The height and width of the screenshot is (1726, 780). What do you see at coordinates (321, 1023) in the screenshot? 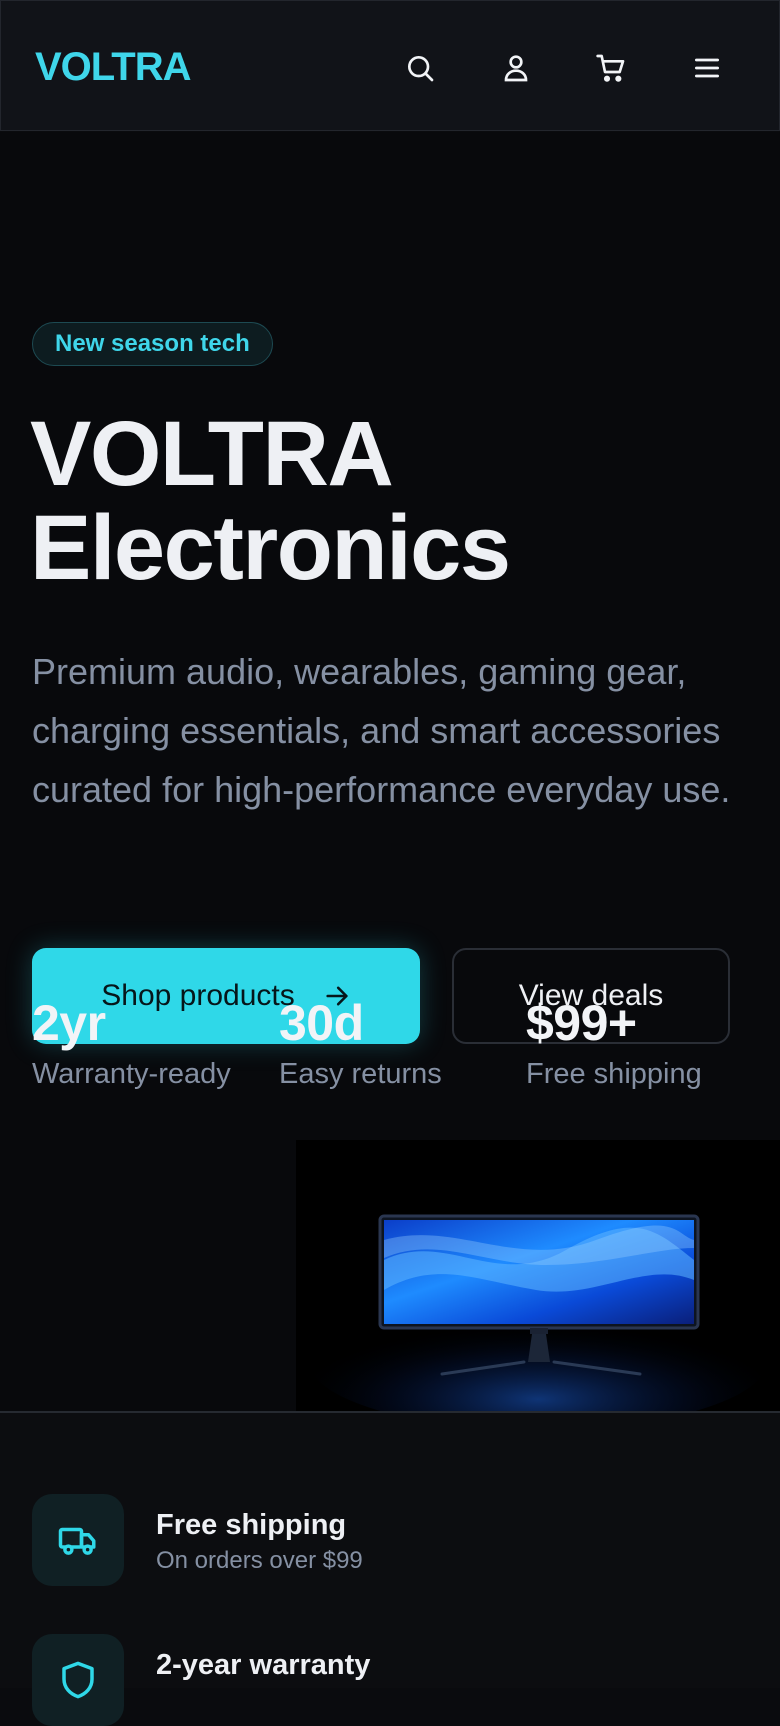
I see `stat-returns-value: 30d` at bounding box center [321, 1023].